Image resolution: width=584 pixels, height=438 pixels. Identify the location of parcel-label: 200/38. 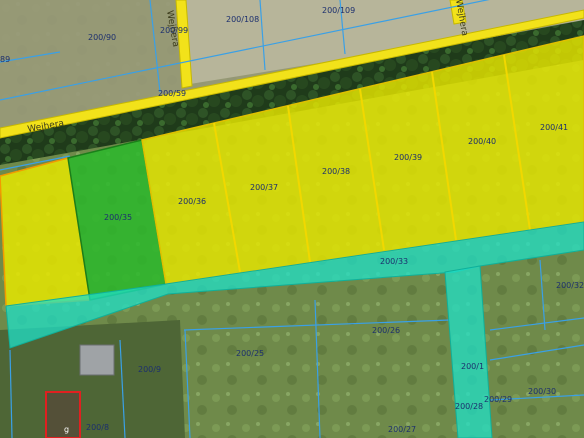
(336, 171).